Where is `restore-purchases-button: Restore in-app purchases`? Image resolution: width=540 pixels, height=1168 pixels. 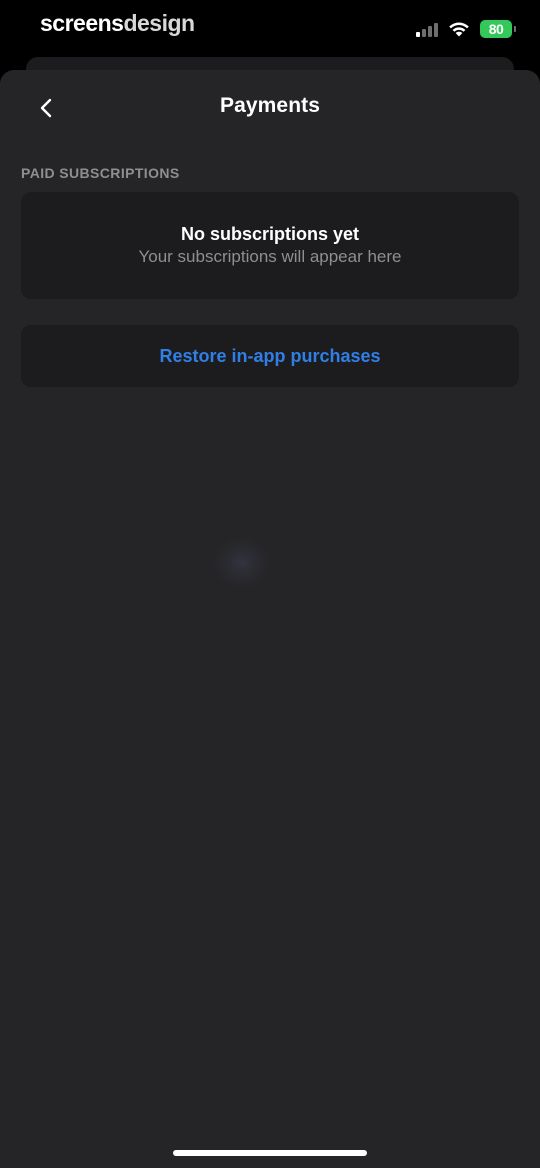
restore-purchases-button: Restore in-app purchases is located at coordinates (270, 356).